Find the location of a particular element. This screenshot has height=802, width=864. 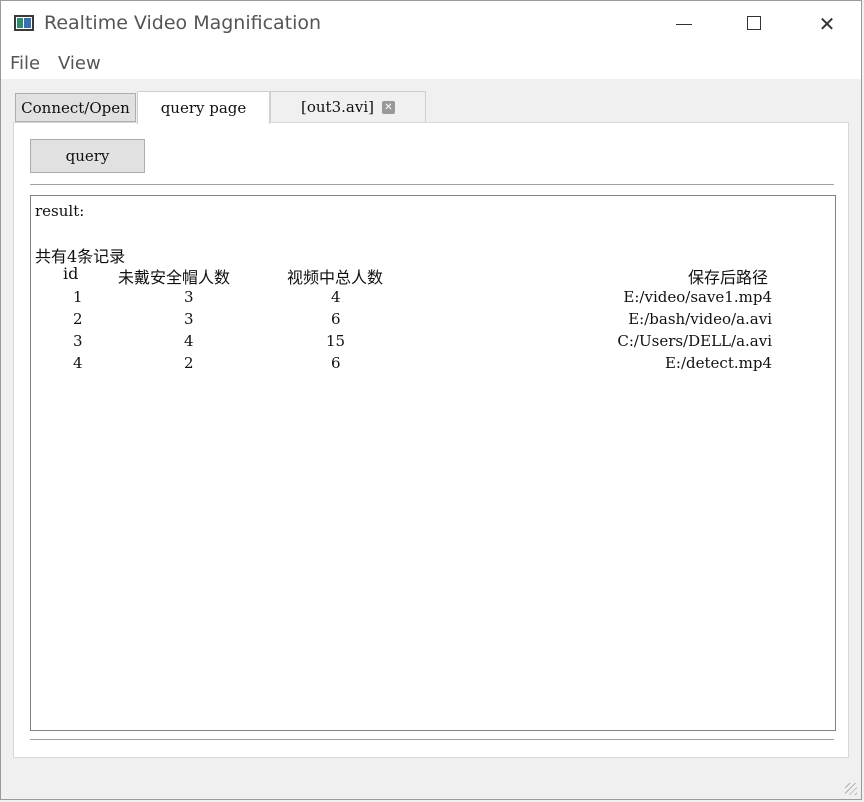

menu-bar: File View is located at coordinates (431, 63).